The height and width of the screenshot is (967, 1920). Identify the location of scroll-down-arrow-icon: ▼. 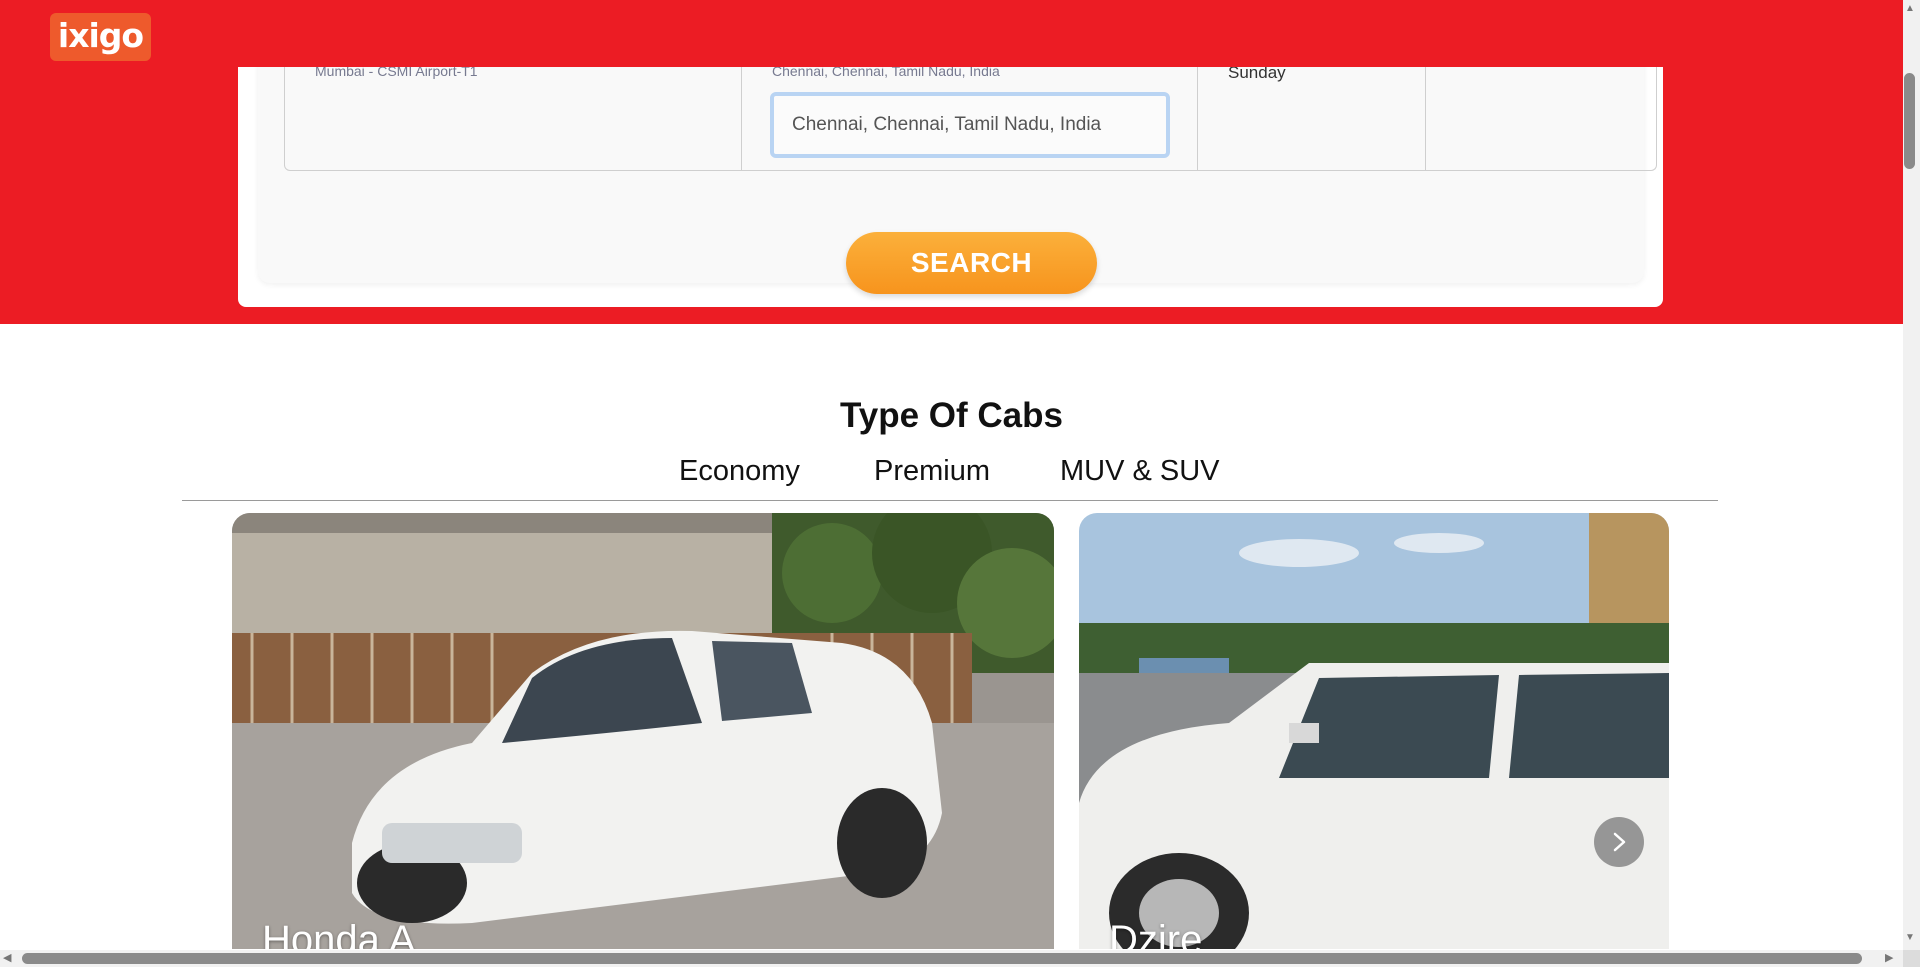
(1910, 937).